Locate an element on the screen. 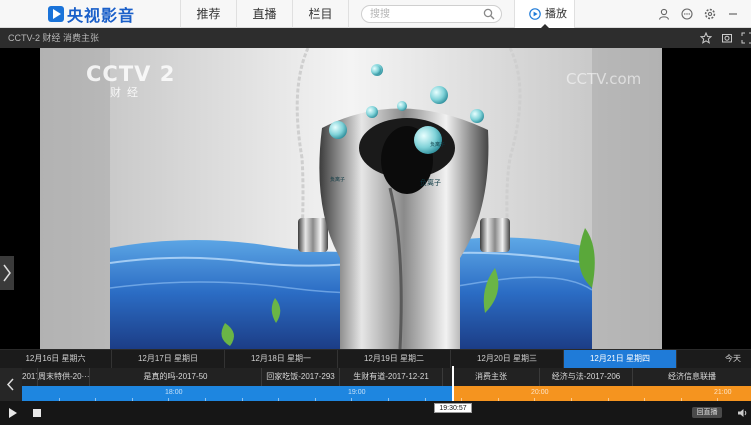 The width and height of the screenshot is (751, 425). program-item: 2017 is located at coordinates (30, 377).